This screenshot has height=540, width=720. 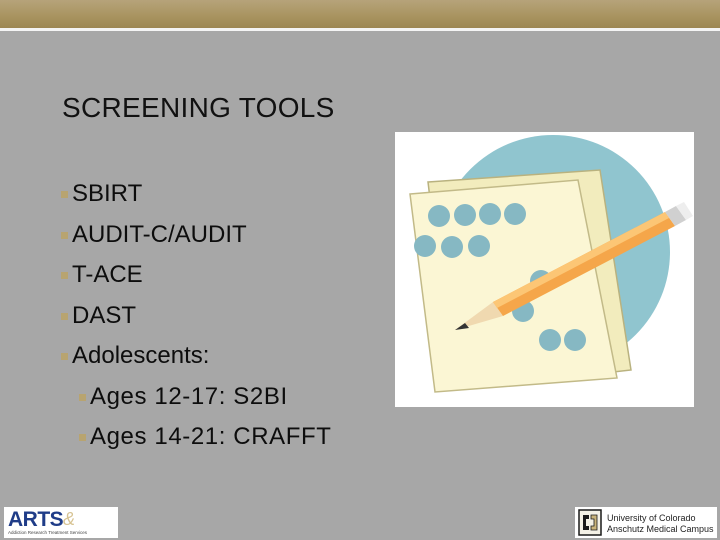 I want to click on arts-subtitle: Addiction Research Treatment Services, so click(x=48, y=532).